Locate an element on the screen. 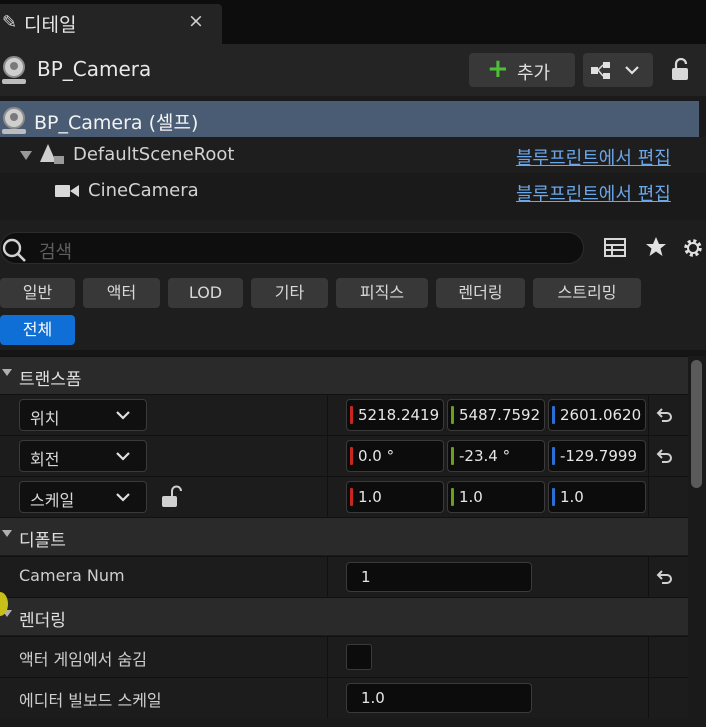 The image size is (706, 727). camera-num-field: 1 is located at coordinates (439, 577).